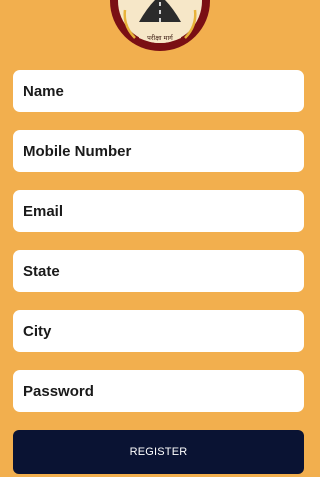 The width and height of the screenshot is (320, 477). What do you see at coordinates (158, 271) in the screenshot?
I see `state-field` at bounding box center [158, 271].